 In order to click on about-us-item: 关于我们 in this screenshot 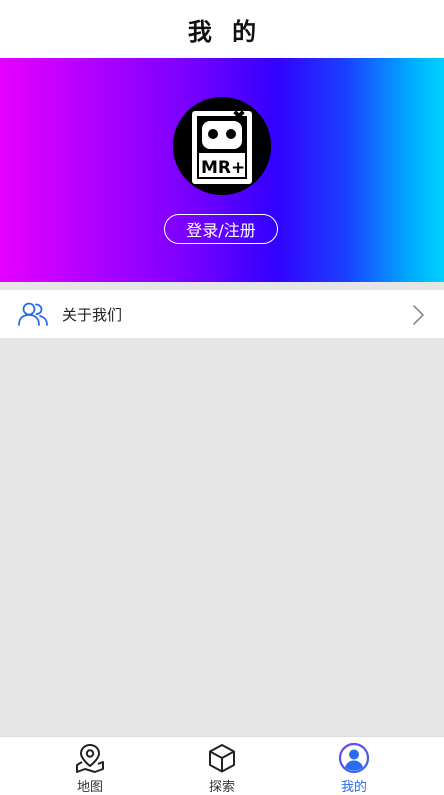, I will do `click(222, 314)`.